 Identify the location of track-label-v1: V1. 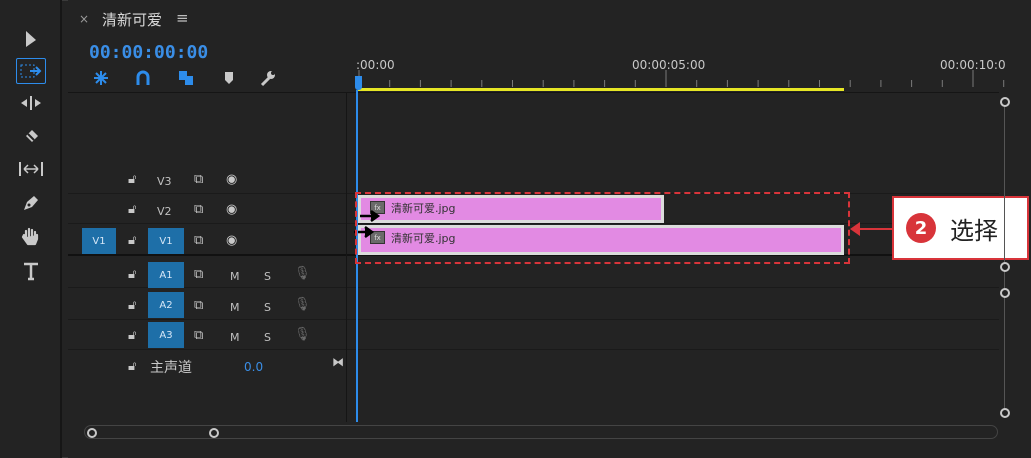
(166, 241).